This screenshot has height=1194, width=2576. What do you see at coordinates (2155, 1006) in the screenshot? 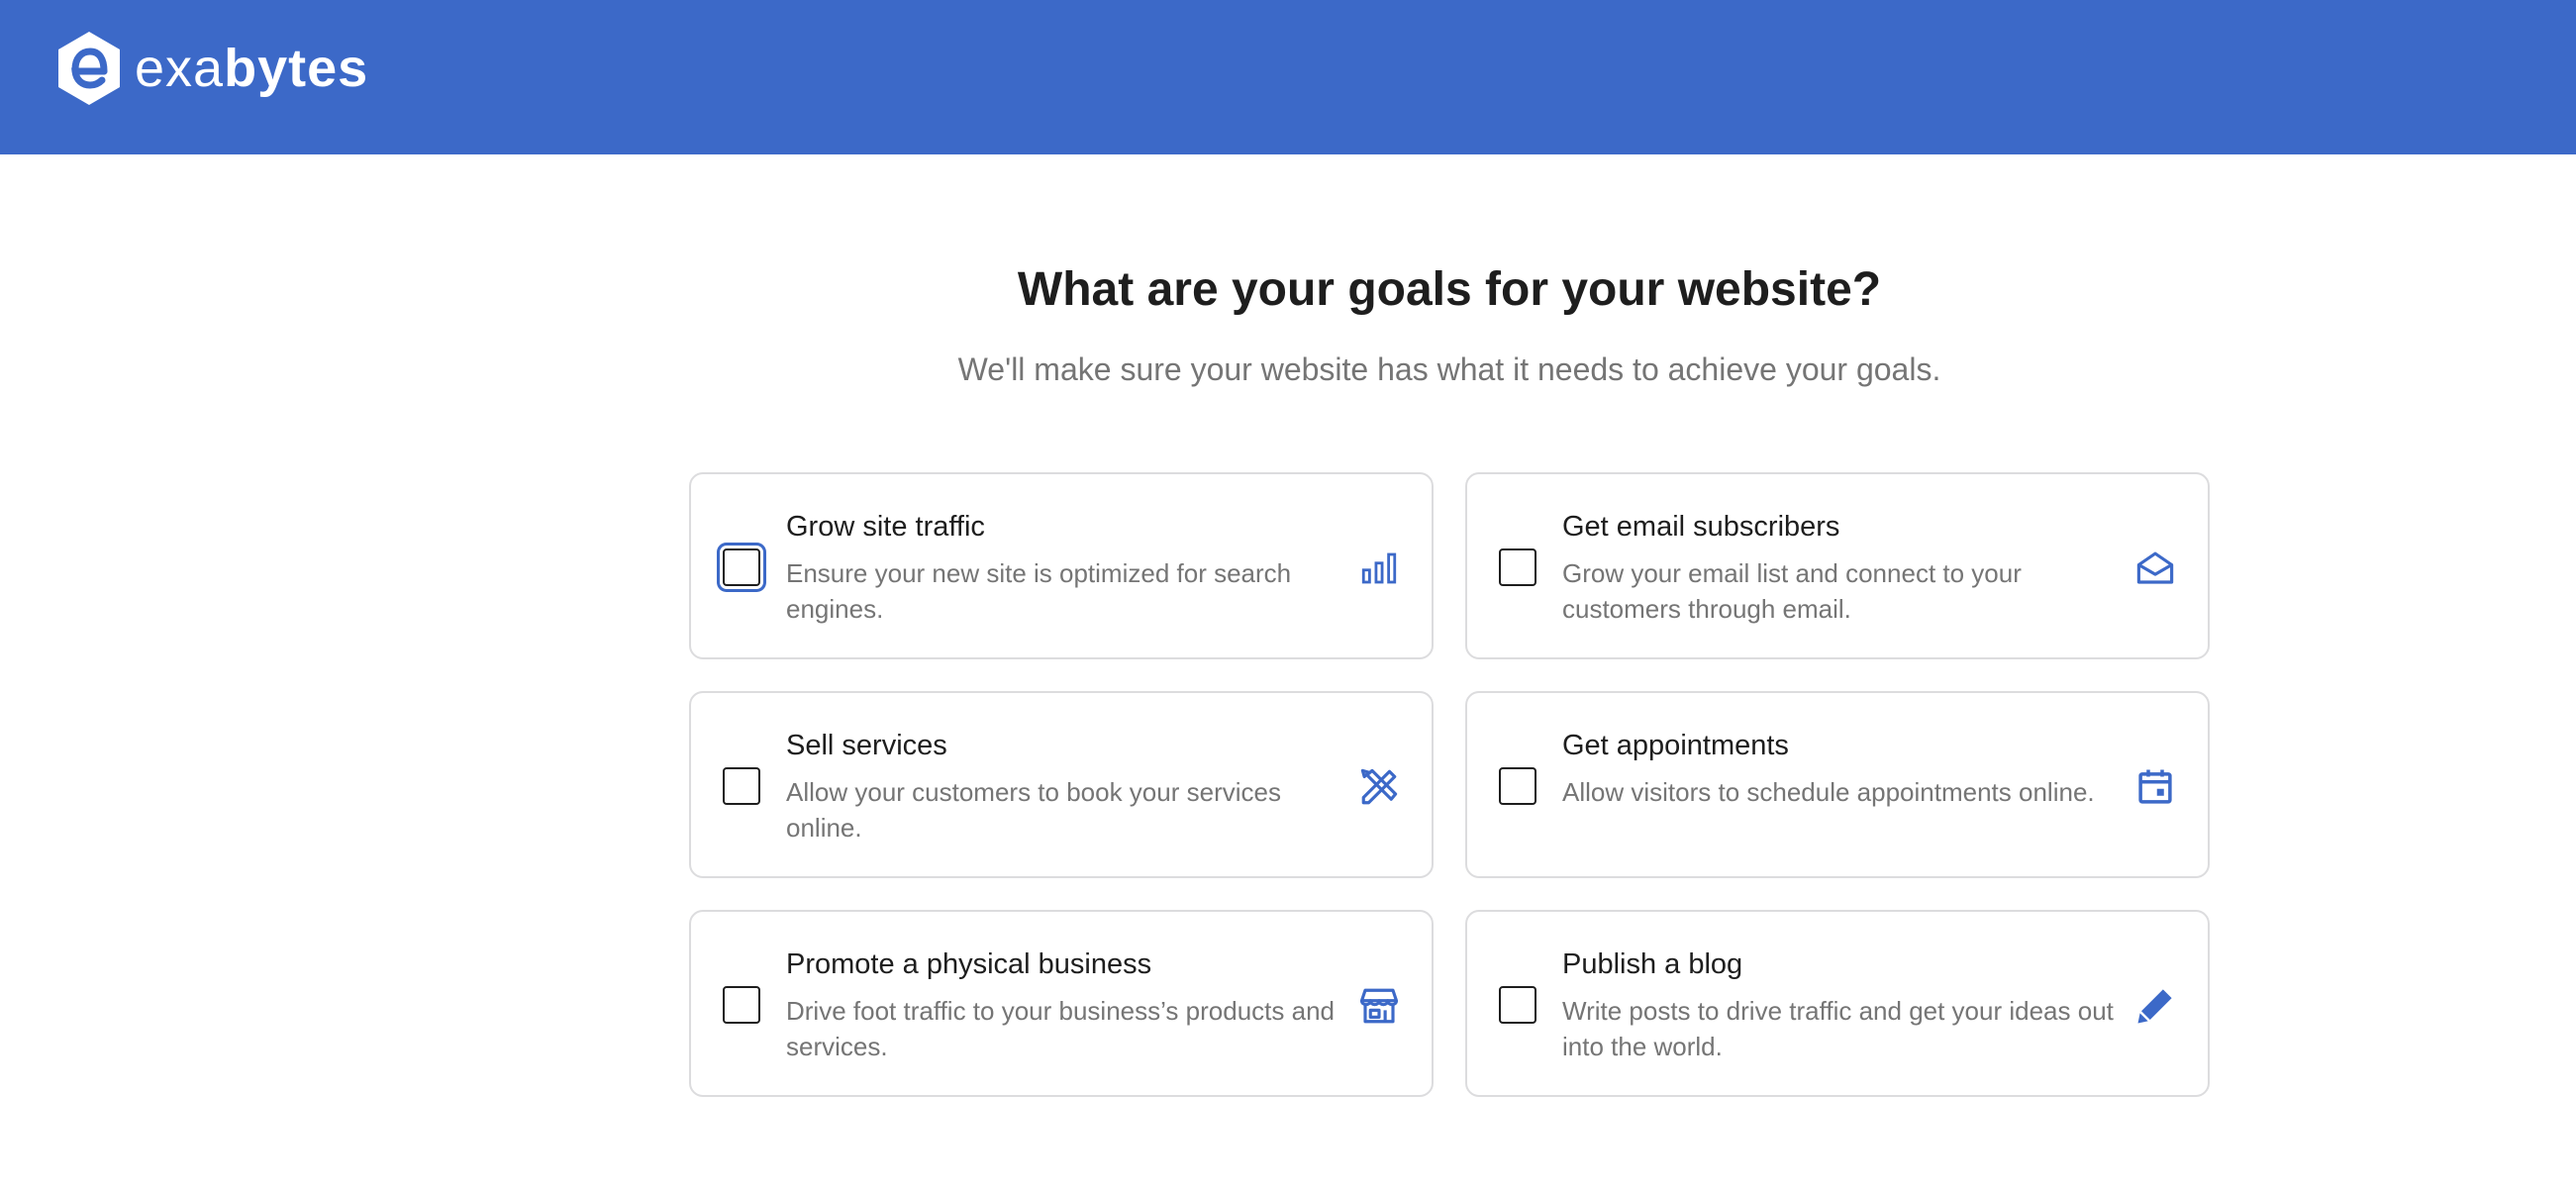
I see `pencil-icon` at bounding box center [2155, 1006].